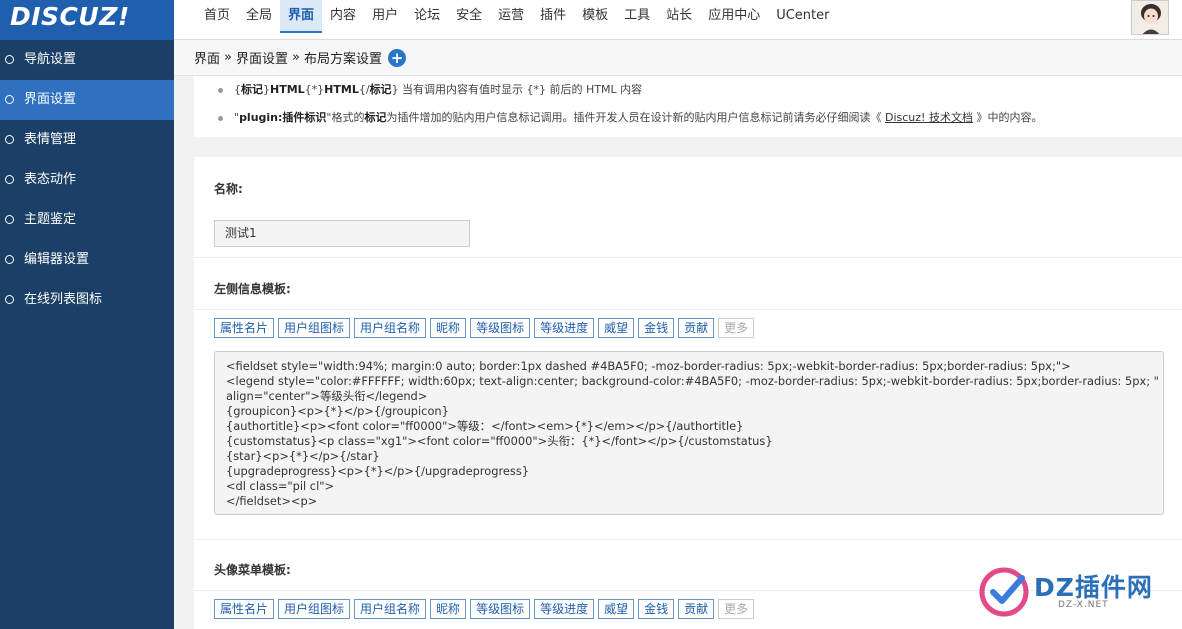 Image resolution: width=1182 pixels, height=629 pixels. Describe the element at coordinates (259, 16) in the screenshot. I see `topnav-item: 全局` at that location.